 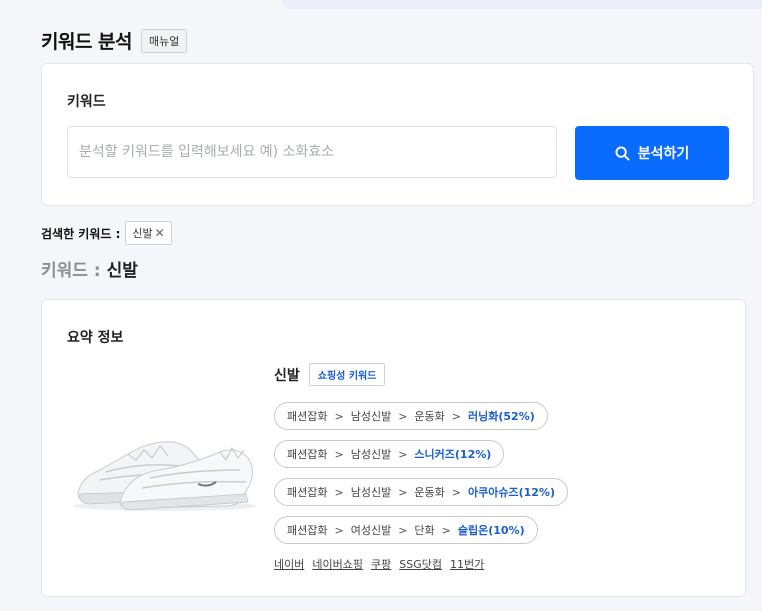 I want to click on keyword-heading: 키워드 : 신발, so click(x=89, y=268).